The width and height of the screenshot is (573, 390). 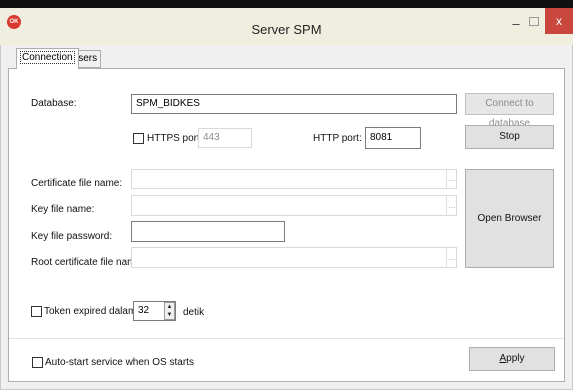 What do you see at coordinates (138, 138) in the screenshot?
I see `https-checkbox` at bounding box center [138, 138].